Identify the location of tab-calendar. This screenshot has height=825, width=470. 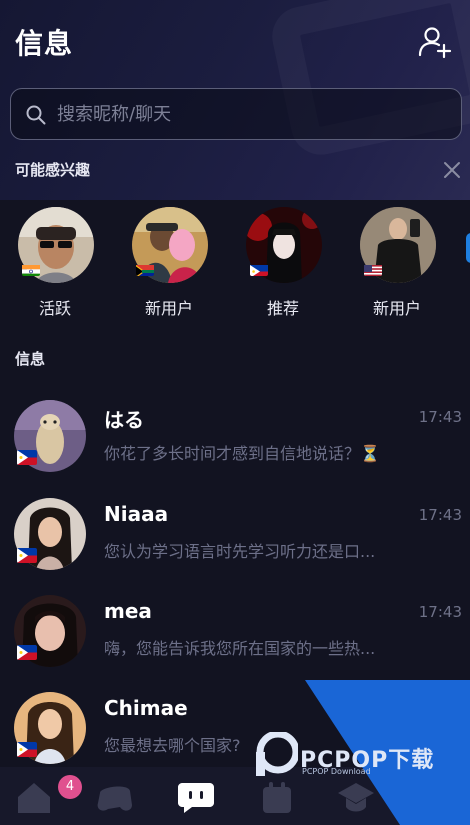
(277, 797).